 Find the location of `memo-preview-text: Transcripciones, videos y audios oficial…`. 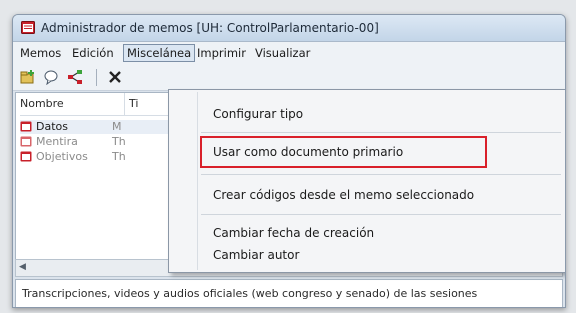

memo-preview-text: Transcripciones, videos y audios oficial… is located at coordinates (289, 293).